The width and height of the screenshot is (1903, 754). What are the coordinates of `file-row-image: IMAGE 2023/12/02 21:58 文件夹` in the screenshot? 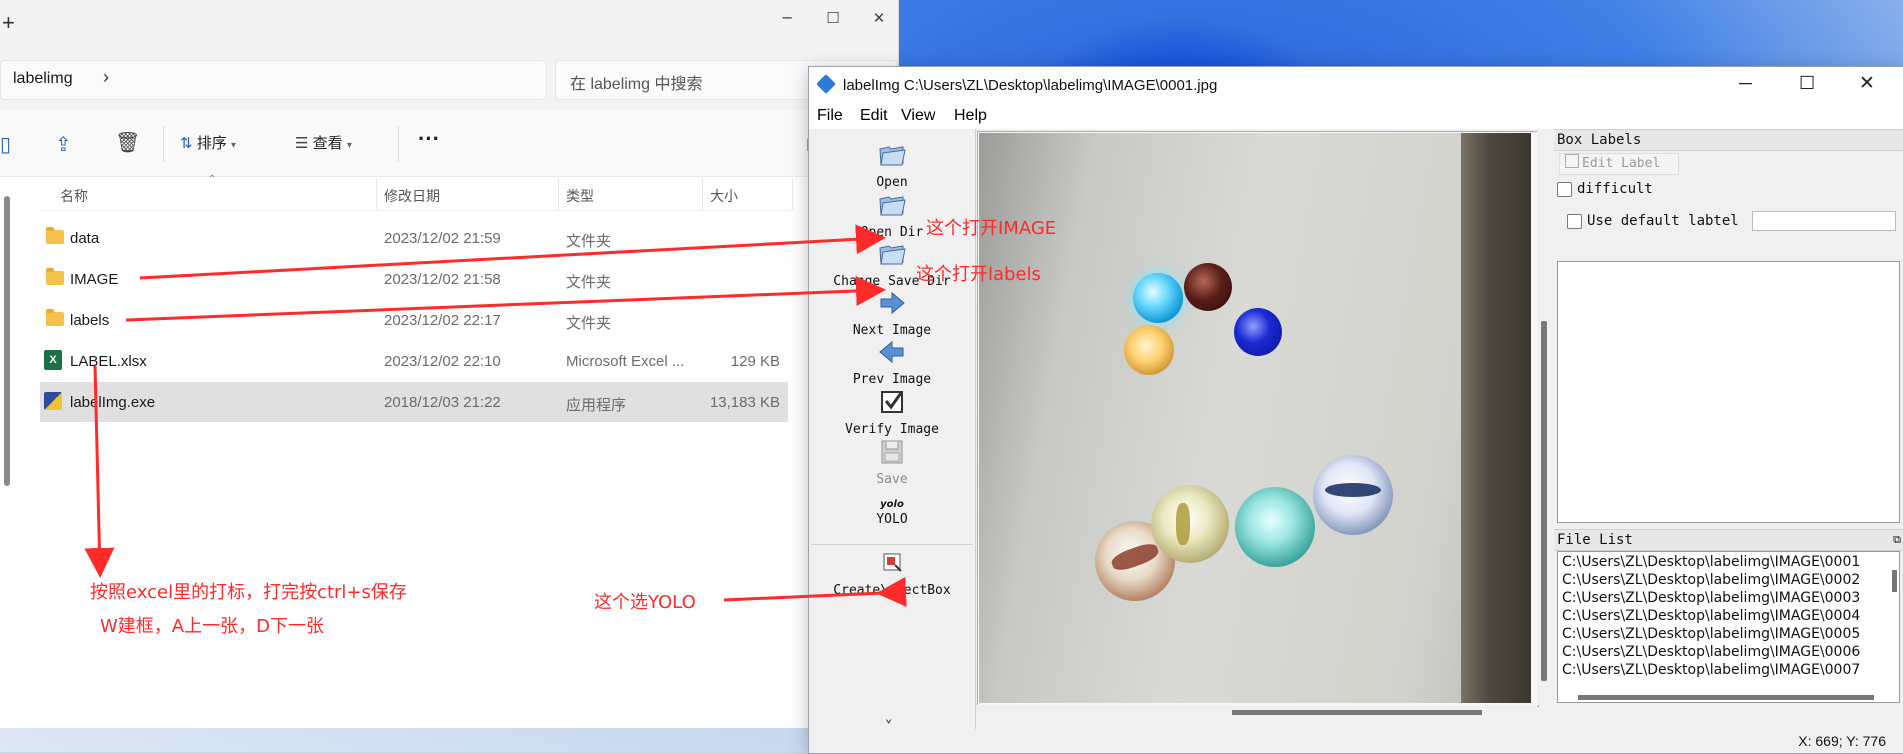 It's located at (414, 279).